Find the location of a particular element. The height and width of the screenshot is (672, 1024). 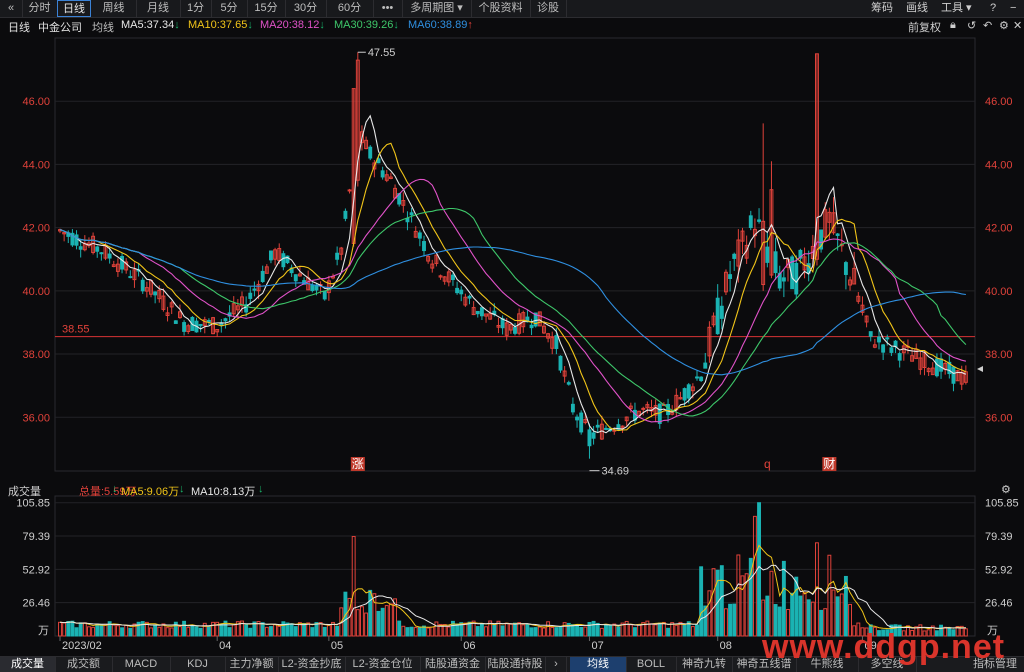

indicator-tab-5: L2-资金抄底 is located at coordinates (312, 664).